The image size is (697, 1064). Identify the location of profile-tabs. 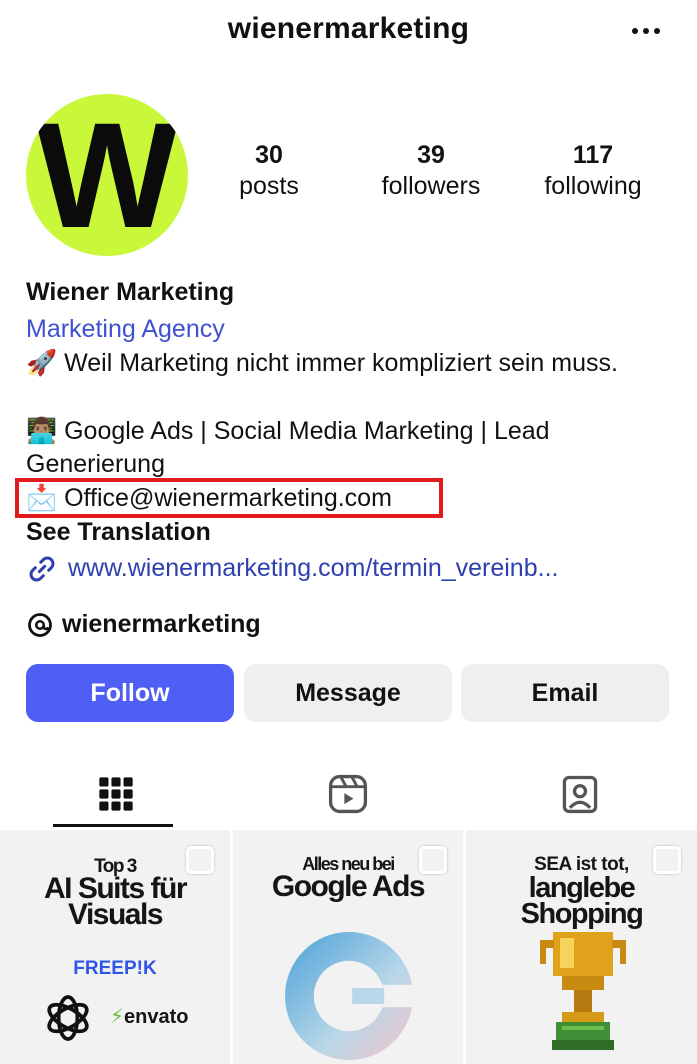
(348, 794).